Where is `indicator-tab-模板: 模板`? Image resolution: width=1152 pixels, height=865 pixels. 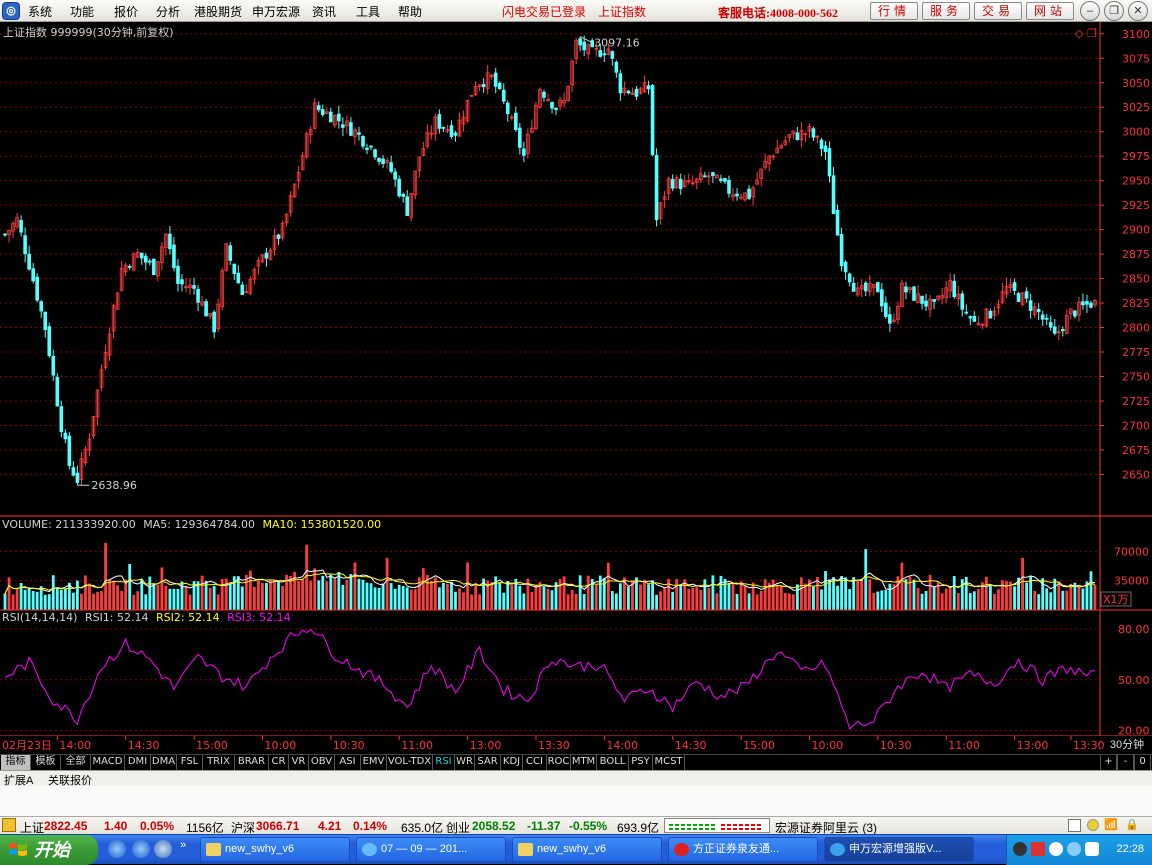
indicator-tab-模板: 模板 is located at coordinates (46, 762).